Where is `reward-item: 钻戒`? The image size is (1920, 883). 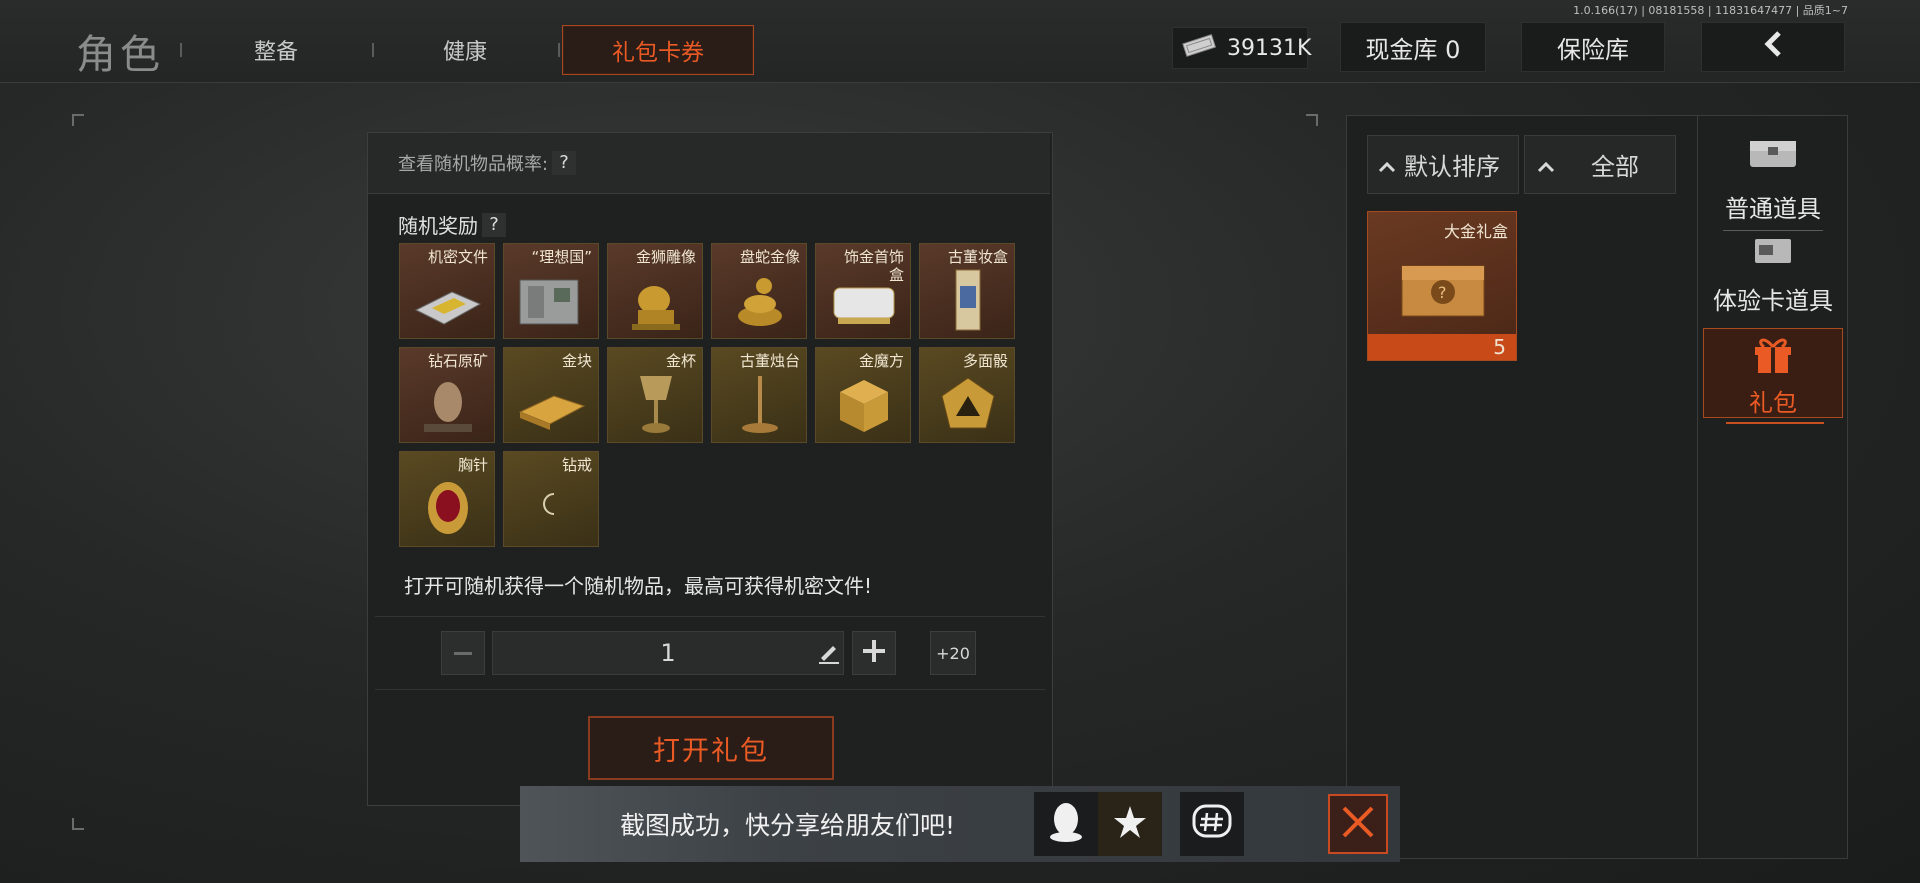 reward-item: 钻戒 is located at coordinates (551, 499).